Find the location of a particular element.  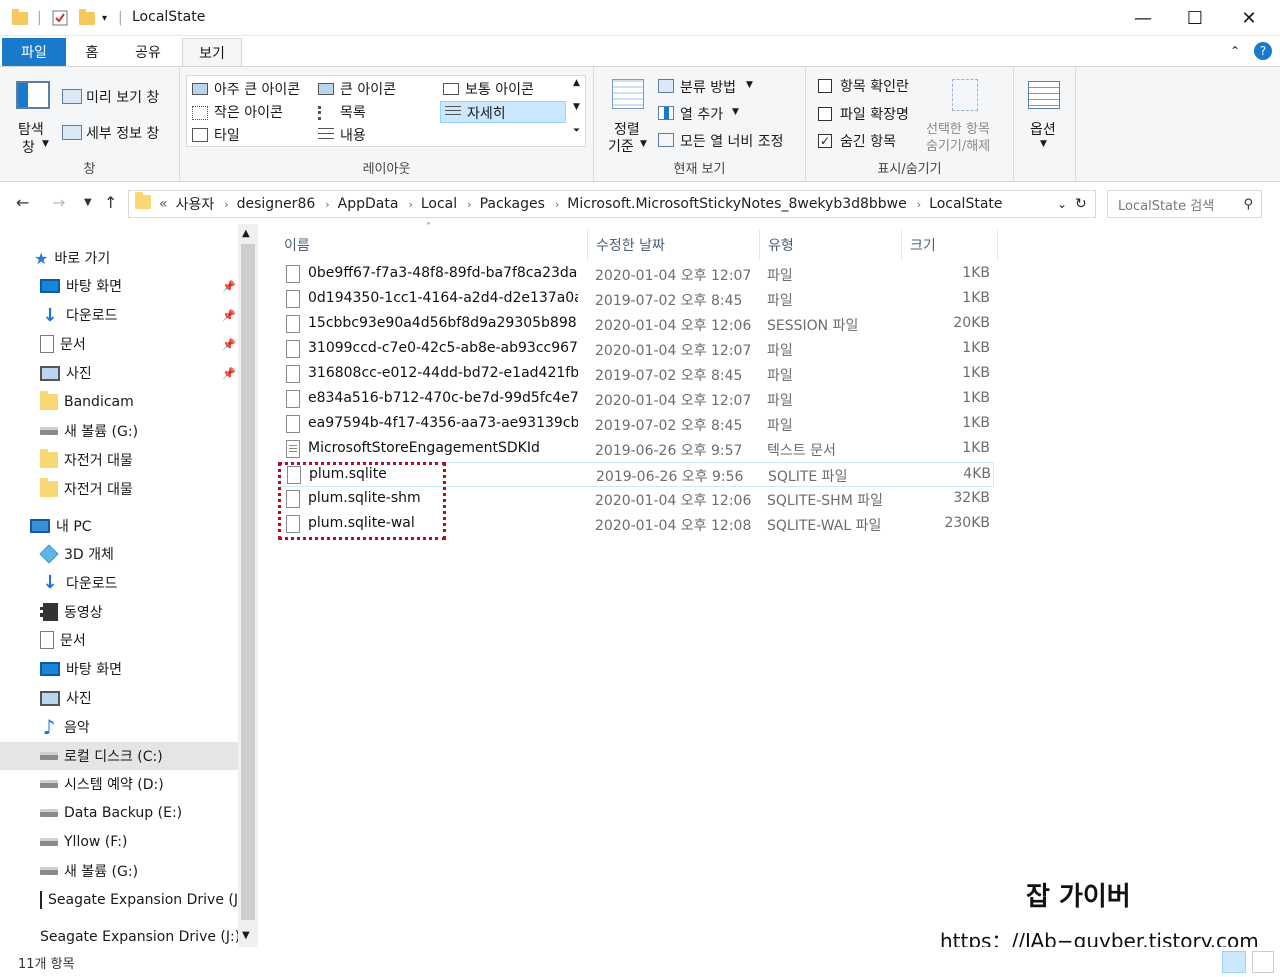

back-arrow-icon: ← is located at coordinates (22, 202).